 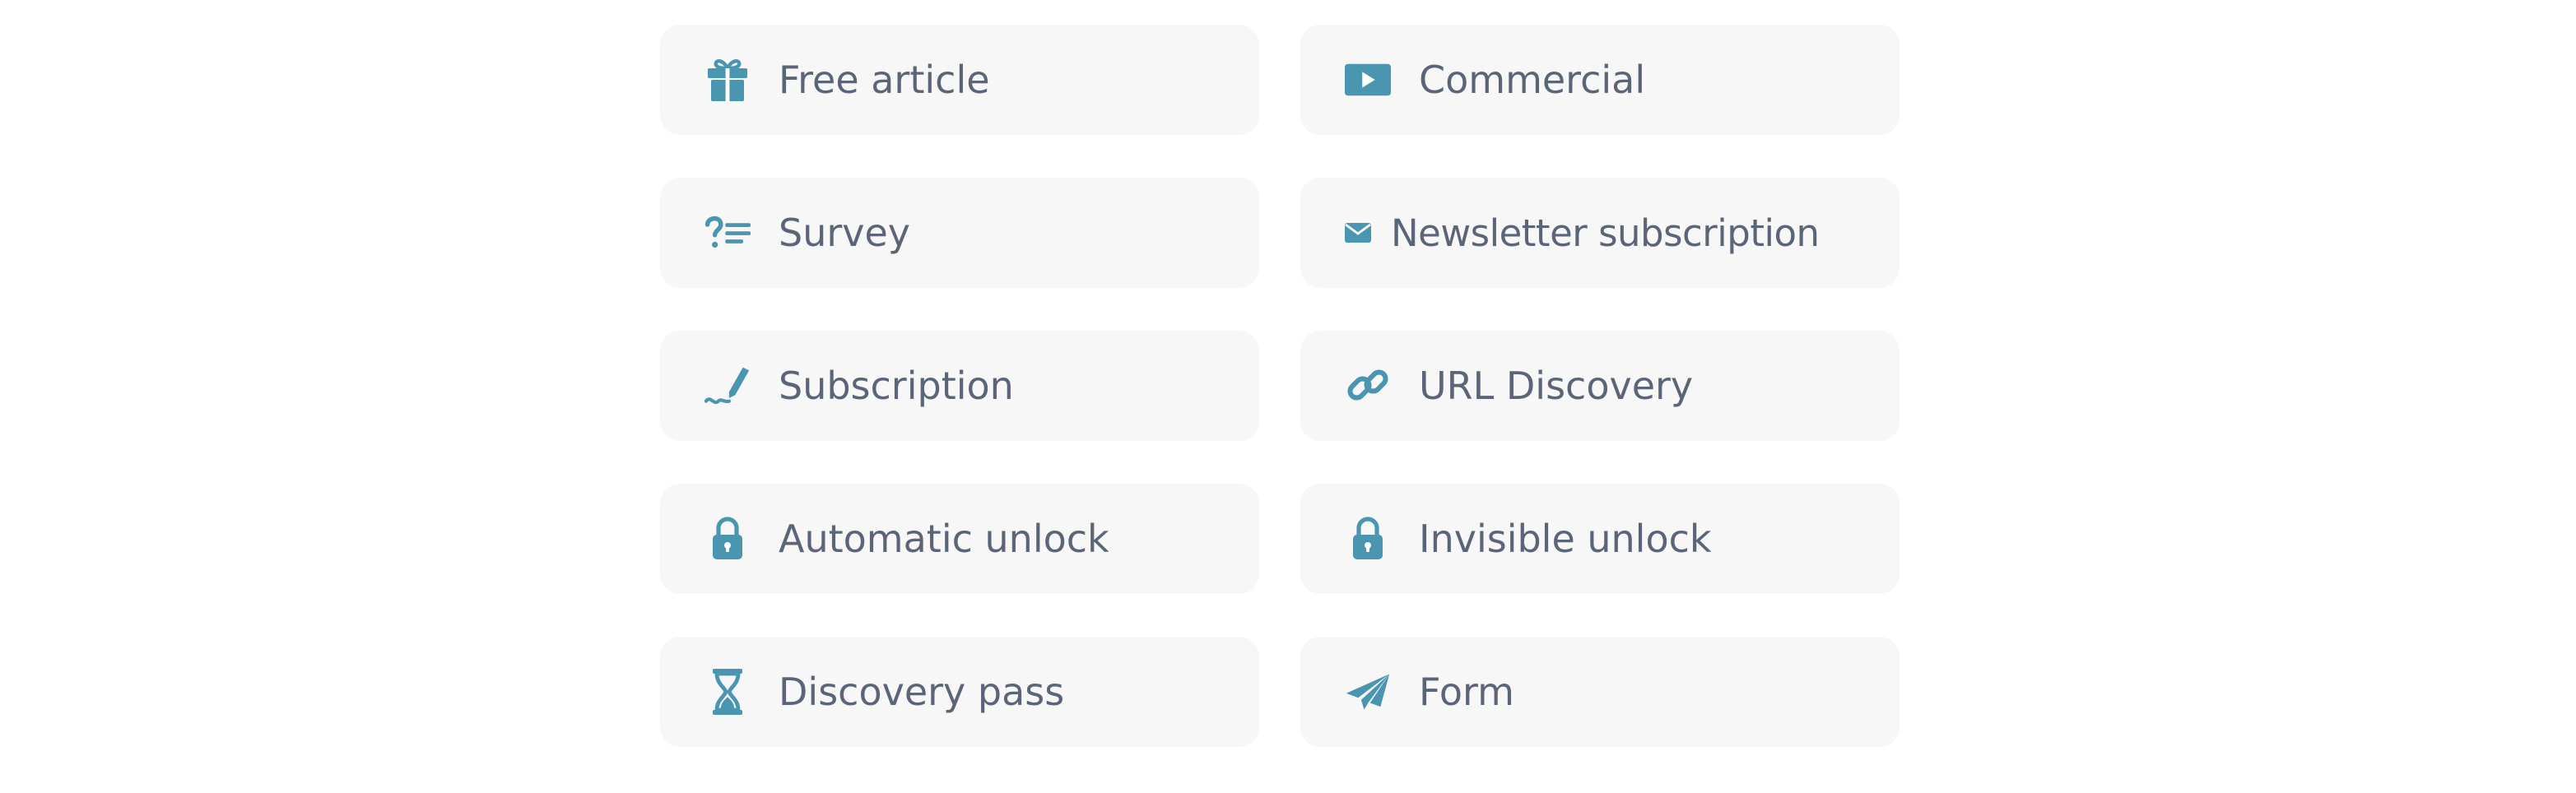 What do you see at coordinates (959, 233) in the screenshot?
I see `option-survey: Survey` at bounding box center [959, 233].